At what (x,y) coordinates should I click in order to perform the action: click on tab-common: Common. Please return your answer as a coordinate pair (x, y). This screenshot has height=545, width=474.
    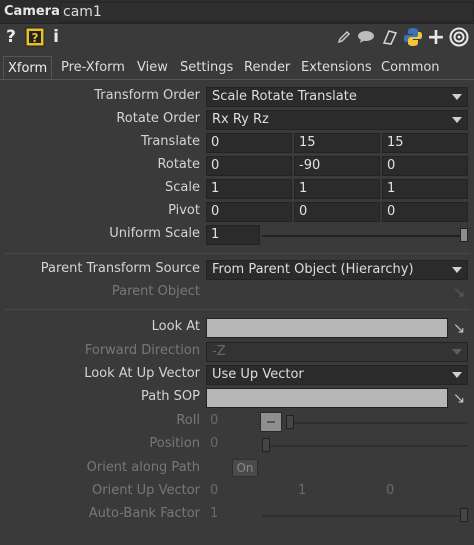
    Looking at the image, I should click on (410, 68).